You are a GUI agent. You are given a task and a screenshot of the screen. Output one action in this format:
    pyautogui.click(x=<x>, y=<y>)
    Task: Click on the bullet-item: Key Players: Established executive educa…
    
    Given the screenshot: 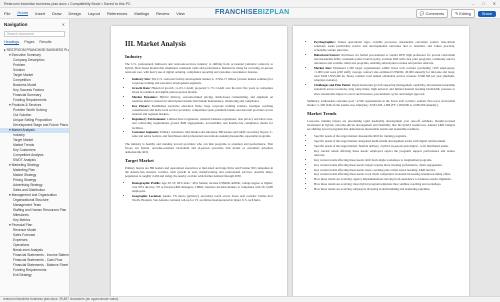 What is the action you would take?
    pyautogui.click(x=202, y=110)
    